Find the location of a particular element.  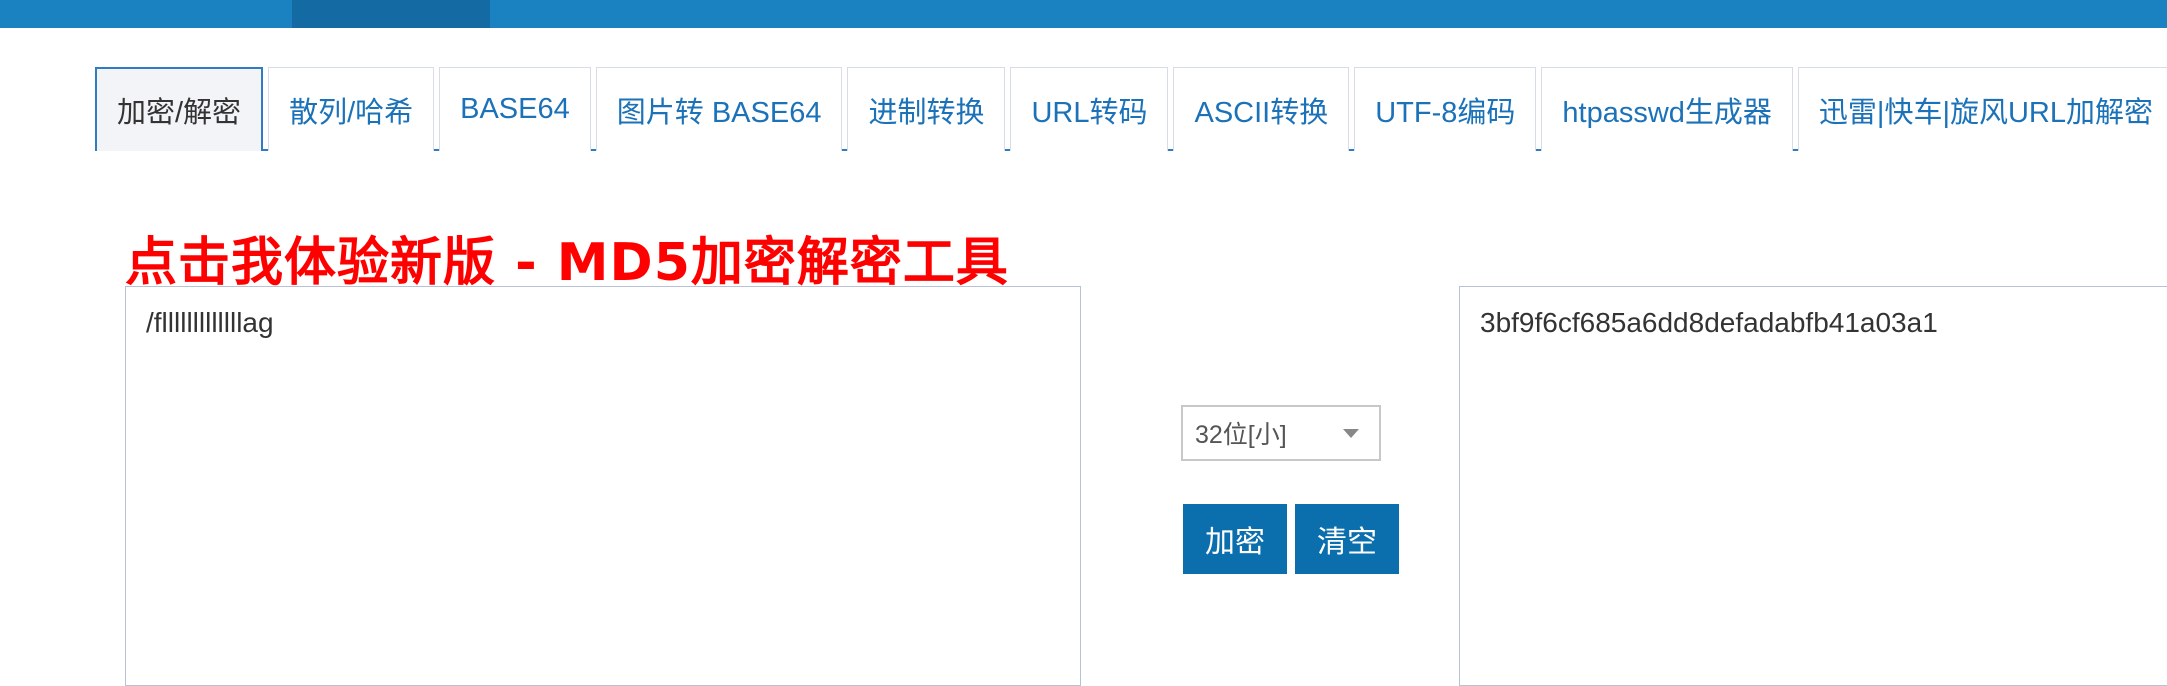

chevron-down-icon is located at coordinates (1351, 433).